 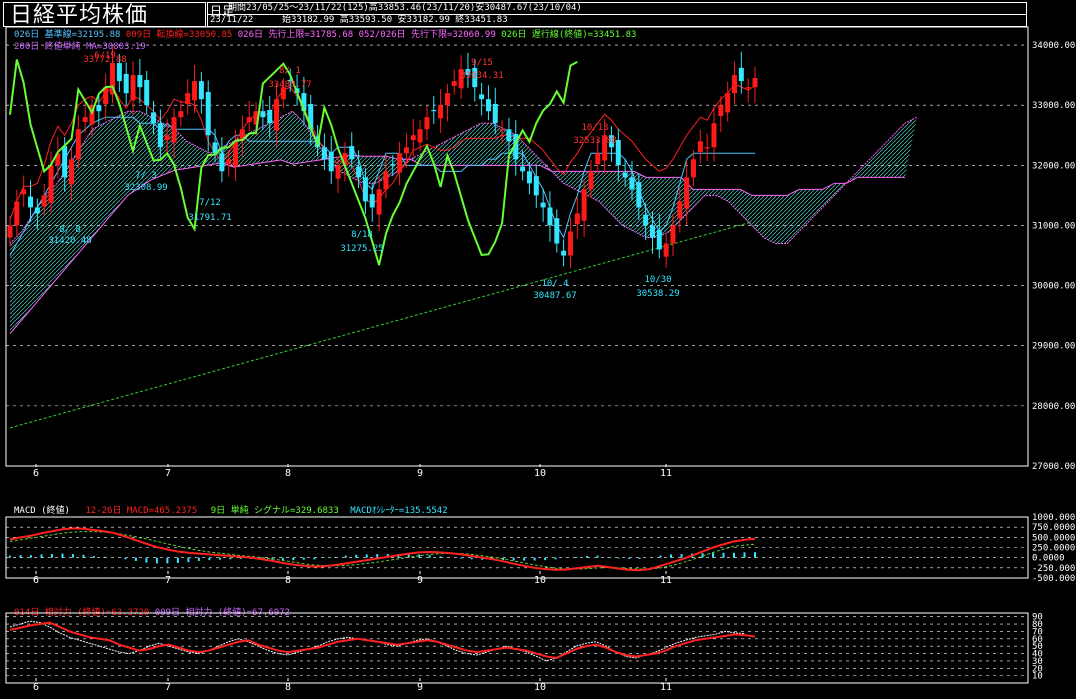 What do you see at coordinates (146, 176) in the screenshot?
I see `annotation-date: 7/ 3` at bounding box center [146, 176].